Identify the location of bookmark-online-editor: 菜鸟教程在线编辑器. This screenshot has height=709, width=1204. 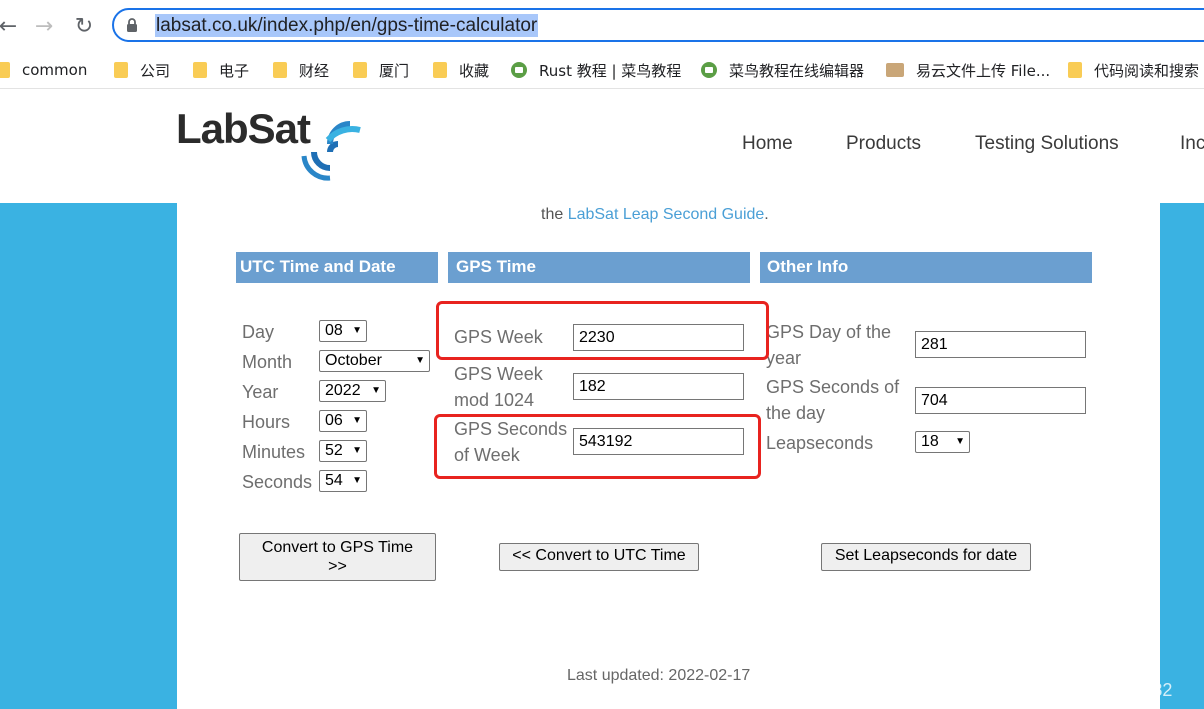
(782, 70).